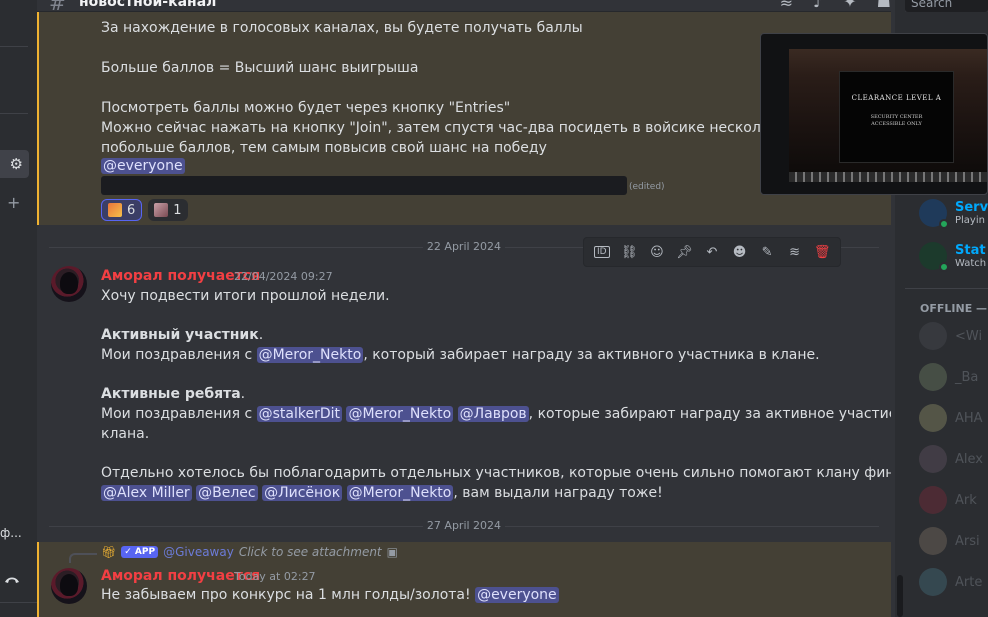 The width and height of the screenshot is (988, 617). Describe the element at coordinates (953, 257) in the screenshot. I see `member-item: Stat Watch` at that location.